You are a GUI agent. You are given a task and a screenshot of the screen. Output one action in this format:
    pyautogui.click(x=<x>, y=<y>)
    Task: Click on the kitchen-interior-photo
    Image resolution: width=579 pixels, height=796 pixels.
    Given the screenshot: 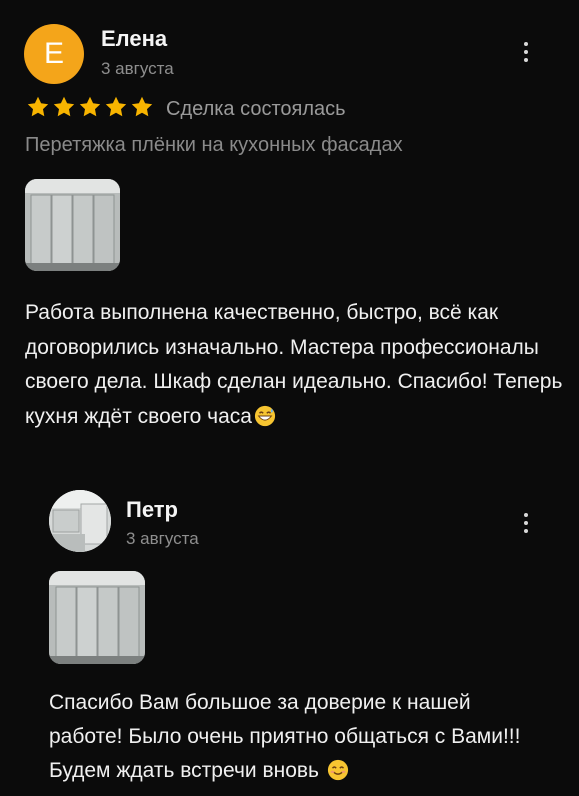 What is the action you would take?
    pyautogui.click(x=80, y=521)
    